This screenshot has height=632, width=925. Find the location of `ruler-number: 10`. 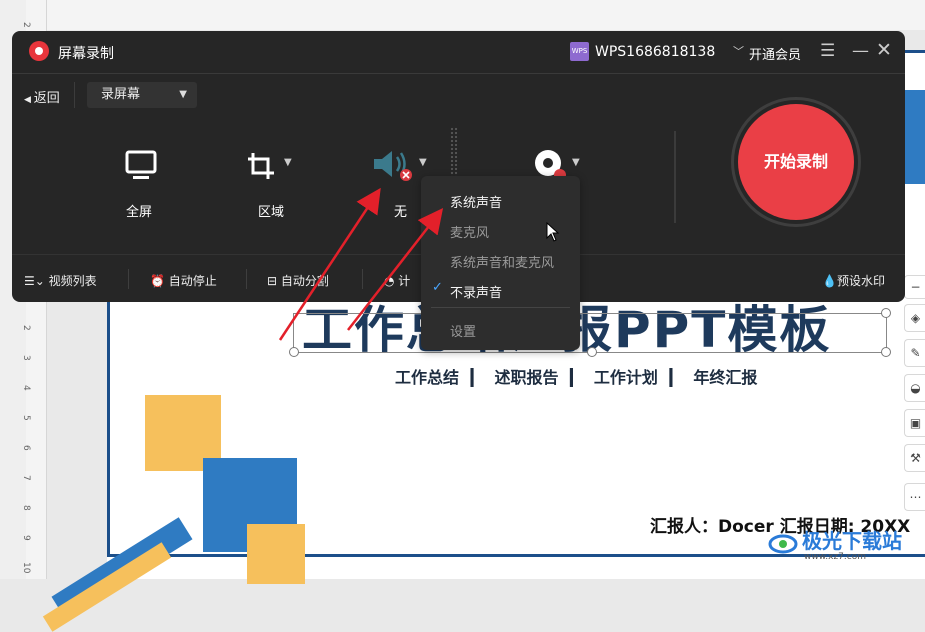

ruler-number: 10 is located at coordinates (26, 568).